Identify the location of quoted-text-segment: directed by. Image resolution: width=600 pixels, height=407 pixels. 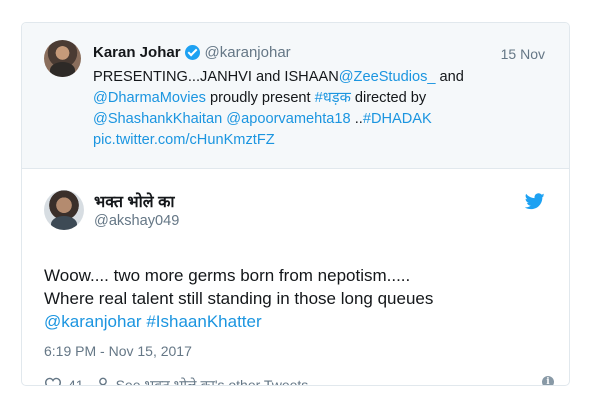
(388, 98).